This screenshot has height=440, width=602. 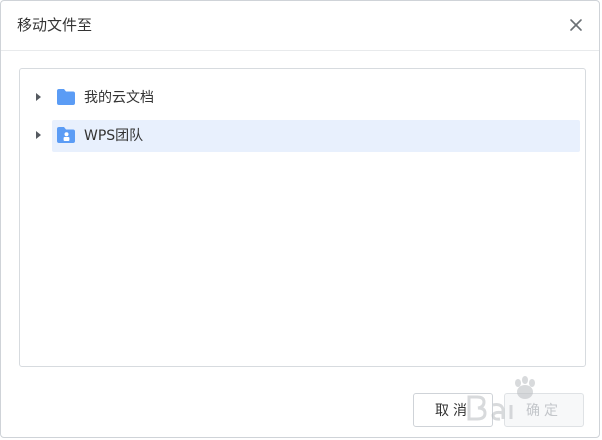 What do you see at coordinates (316, 136) in the screenshot?
I see `tree-item-wps-team: WPS团队` at bounding box center [316, 136].